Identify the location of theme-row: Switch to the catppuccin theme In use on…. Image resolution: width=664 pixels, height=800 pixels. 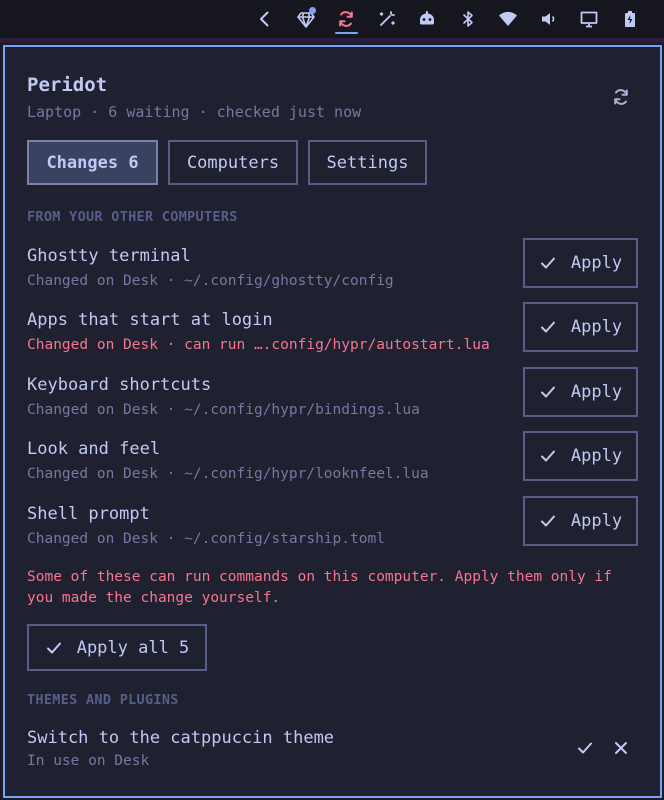
(333, 750).